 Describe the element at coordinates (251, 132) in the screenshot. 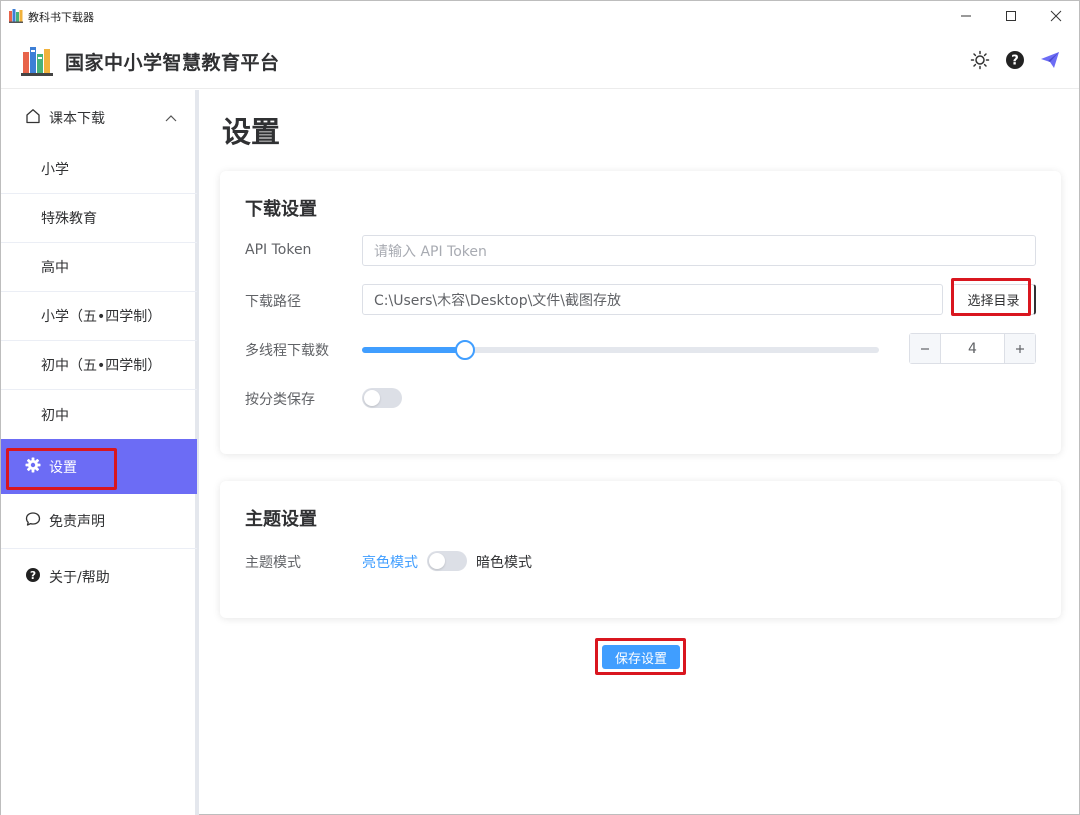

I see `page-title: 设置` at that location.